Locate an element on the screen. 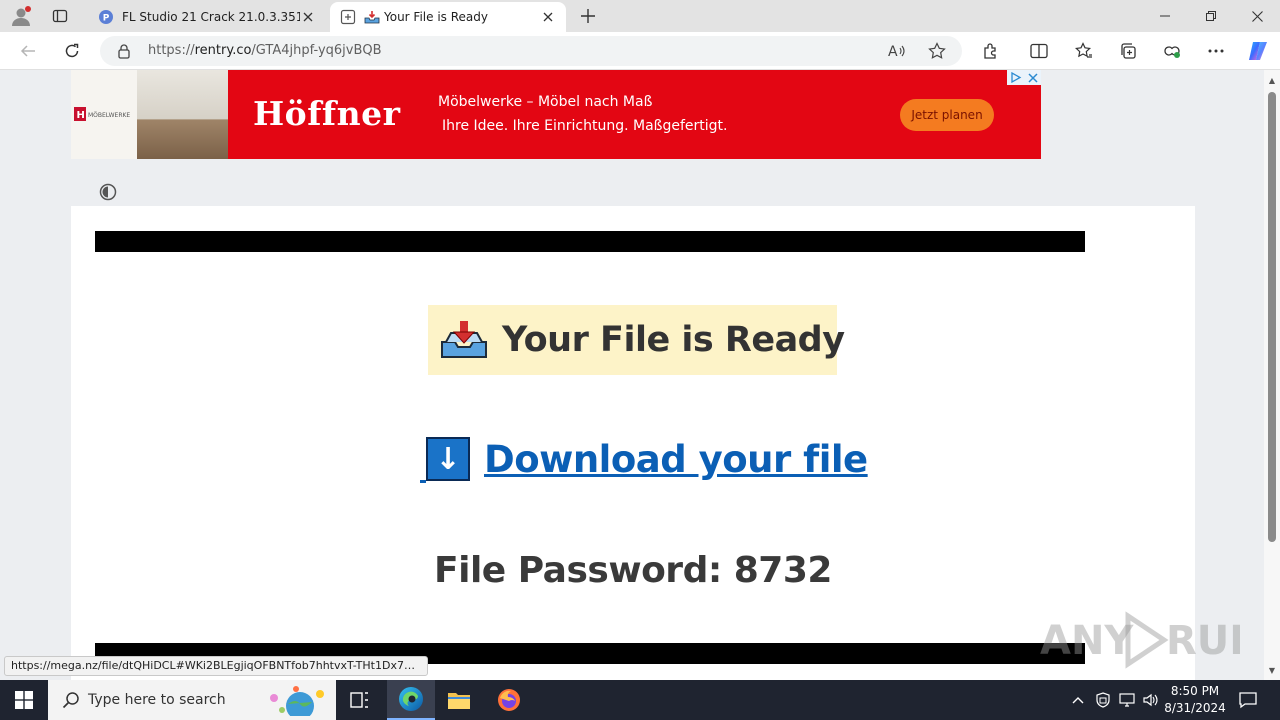 Image resolution: width=1280 pixels, height=720 pixels. favorites-icon is located at coordinates (1084, 51).